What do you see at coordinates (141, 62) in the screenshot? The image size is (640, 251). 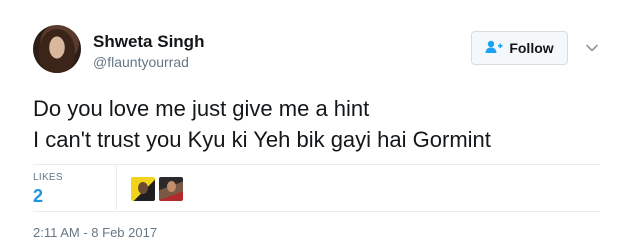 I see `author-handle: @flauntyourrad` at bounding box center [141, 62].